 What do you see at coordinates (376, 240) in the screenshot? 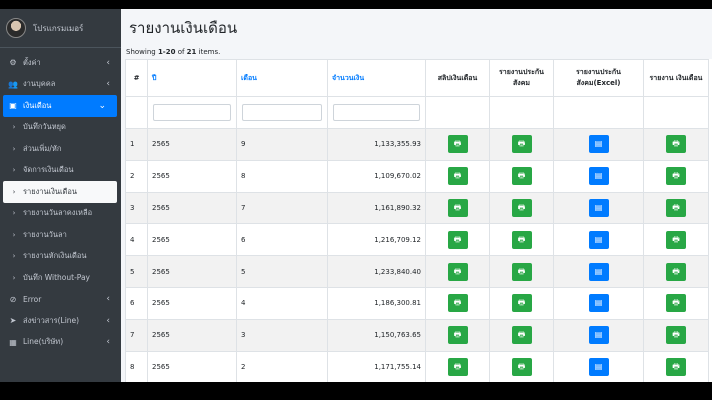
I see `cell-amount: 1,216,709.12` at bounding box center [376, 240].